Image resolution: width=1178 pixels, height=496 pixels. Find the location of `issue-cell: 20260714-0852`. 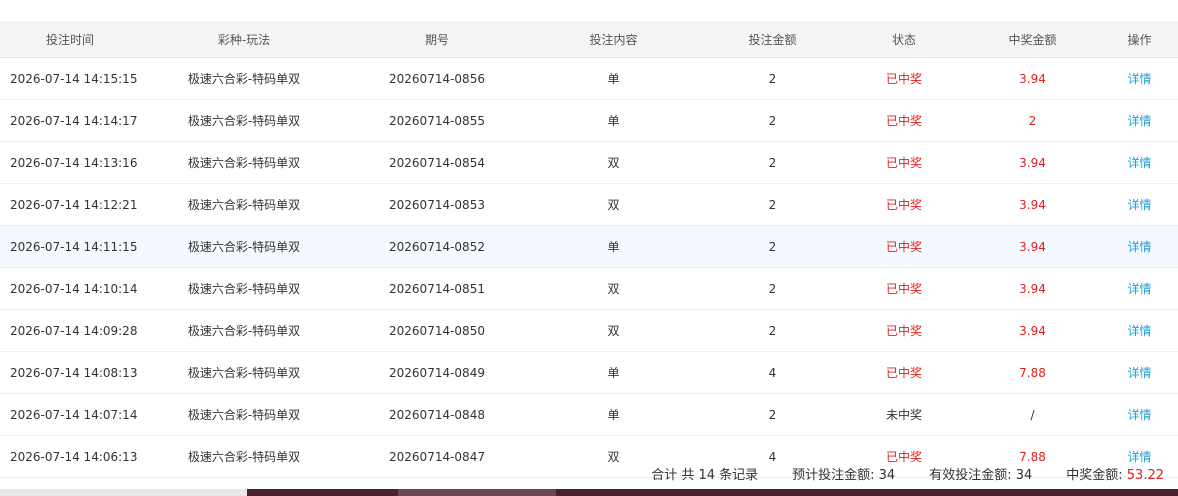

issue-cell: 20260714-0852 is located at coordinates (437, 246).